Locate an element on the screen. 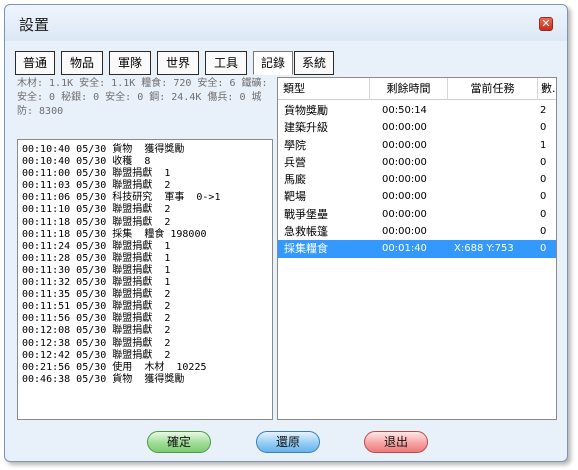 Image resolution: width=578 pixels, height=470 pixels. stats-line: 安全: 0 秘銀: 0 安全: 0 鋼: 24.4K 傷兵: 0 城 is located at coordinates (139, 97).